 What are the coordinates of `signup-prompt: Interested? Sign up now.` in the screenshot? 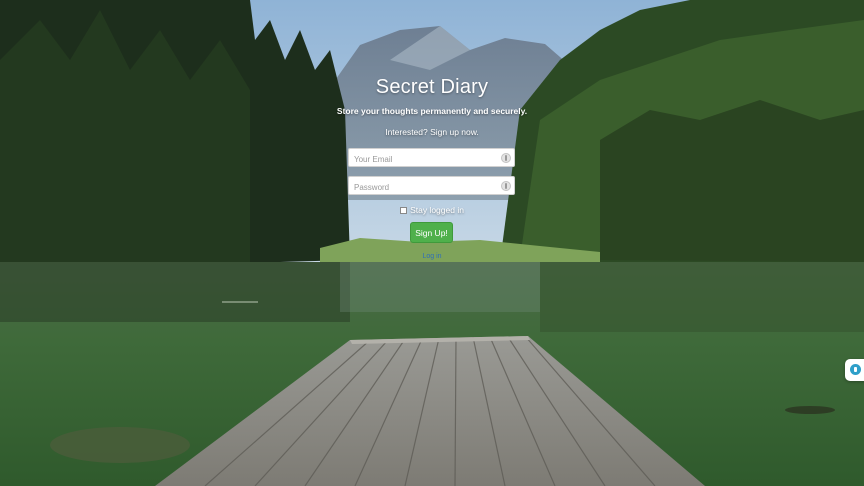 It's located at (432, 132).